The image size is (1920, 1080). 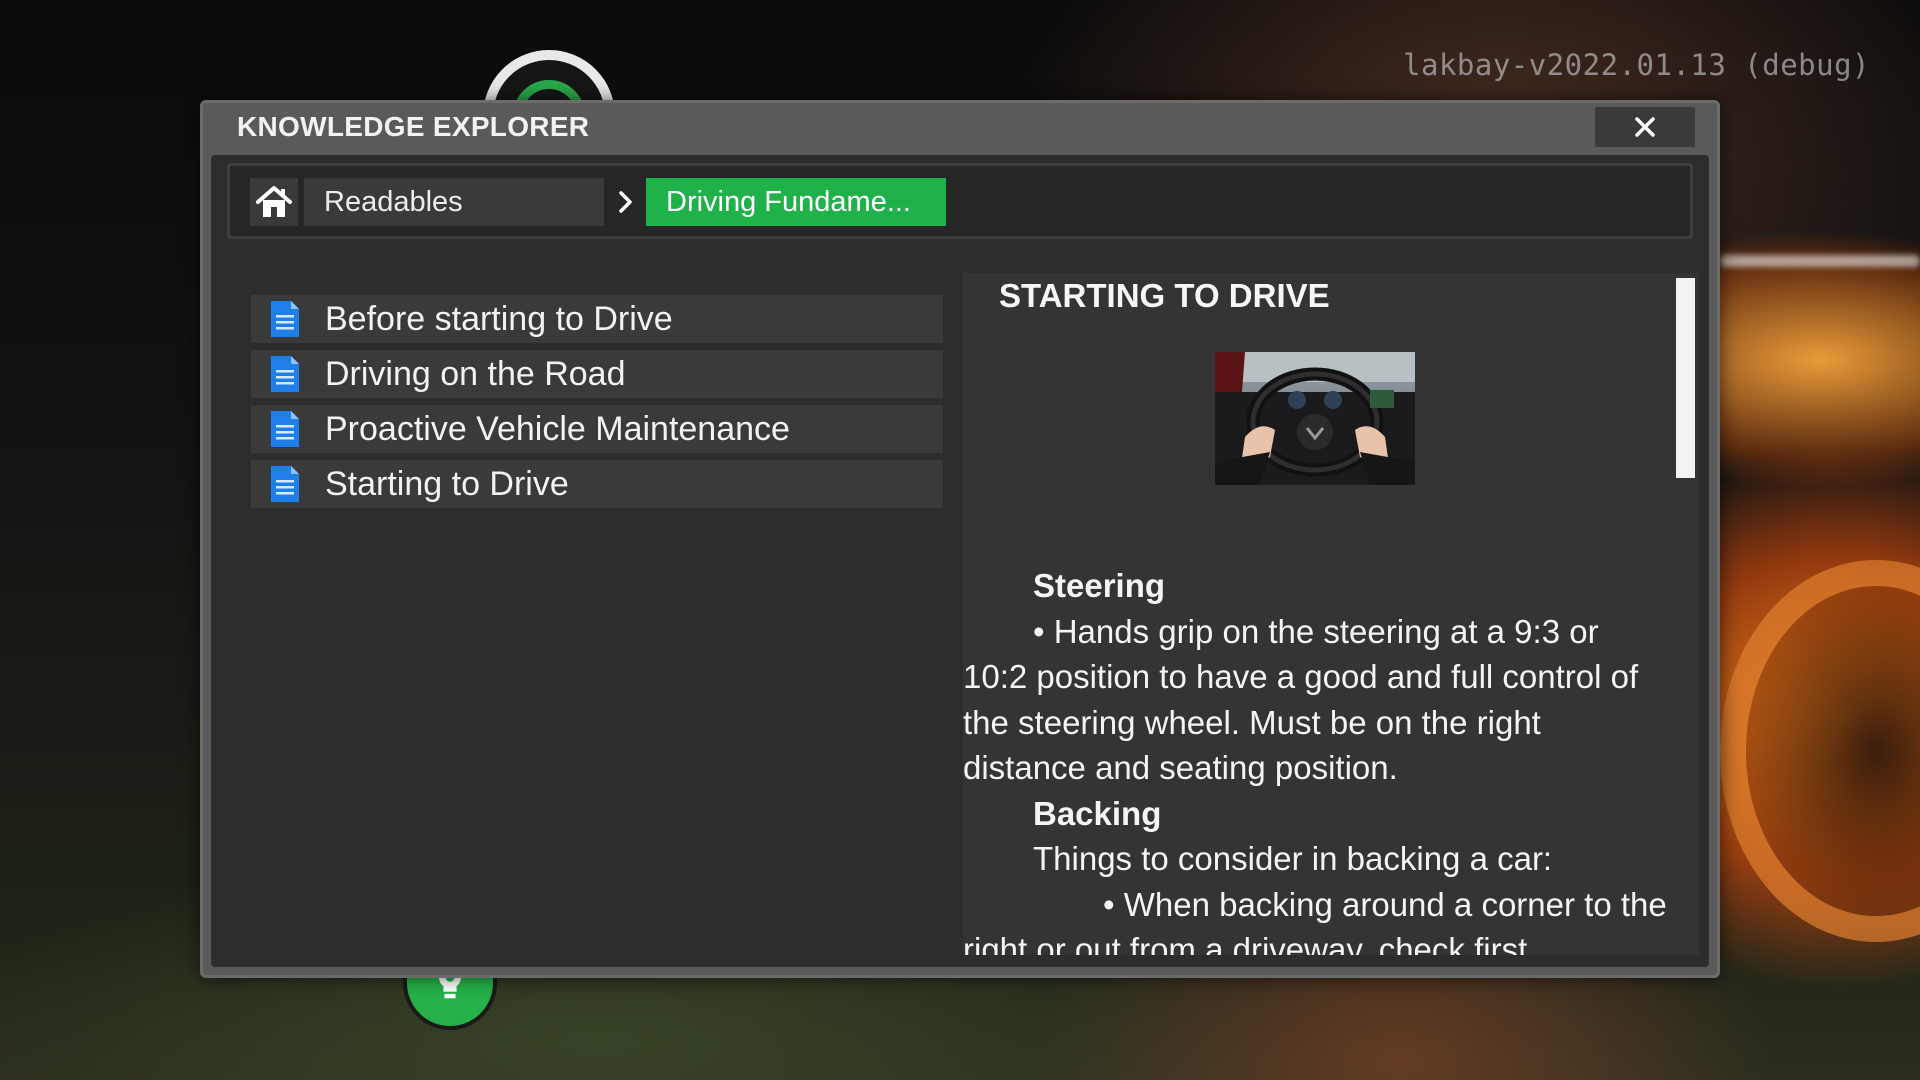 I want to click on close-icon, so click(x=1645, y=127).